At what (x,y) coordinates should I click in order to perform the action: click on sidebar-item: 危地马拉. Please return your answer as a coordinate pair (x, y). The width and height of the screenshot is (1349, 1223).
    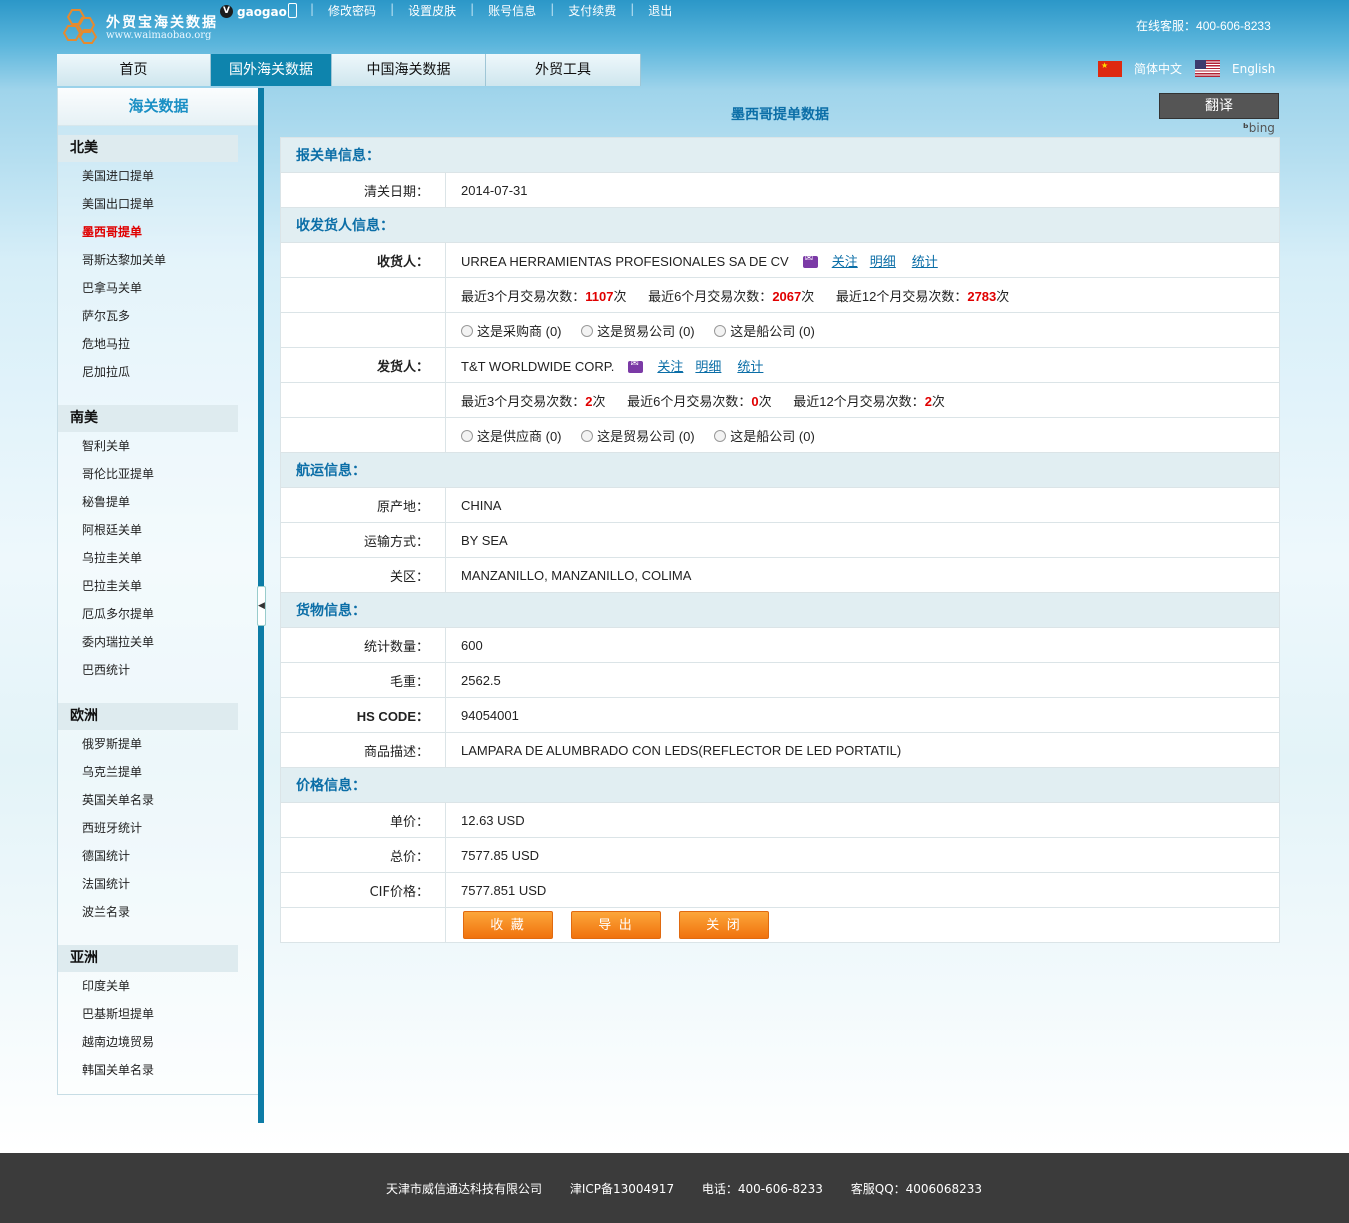
    Looking at the image, I should click on (148, 344).